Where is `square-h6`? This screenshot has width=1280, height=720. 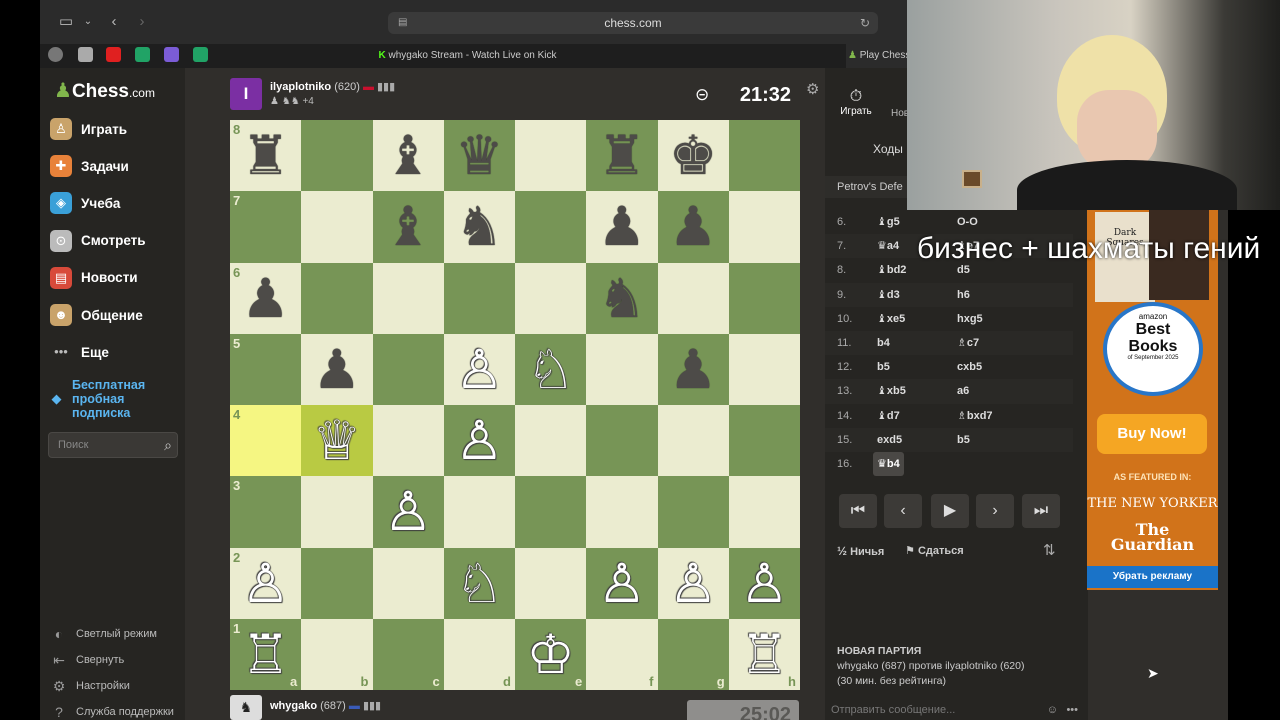 square-h6 is located at coordinates (764, 298).